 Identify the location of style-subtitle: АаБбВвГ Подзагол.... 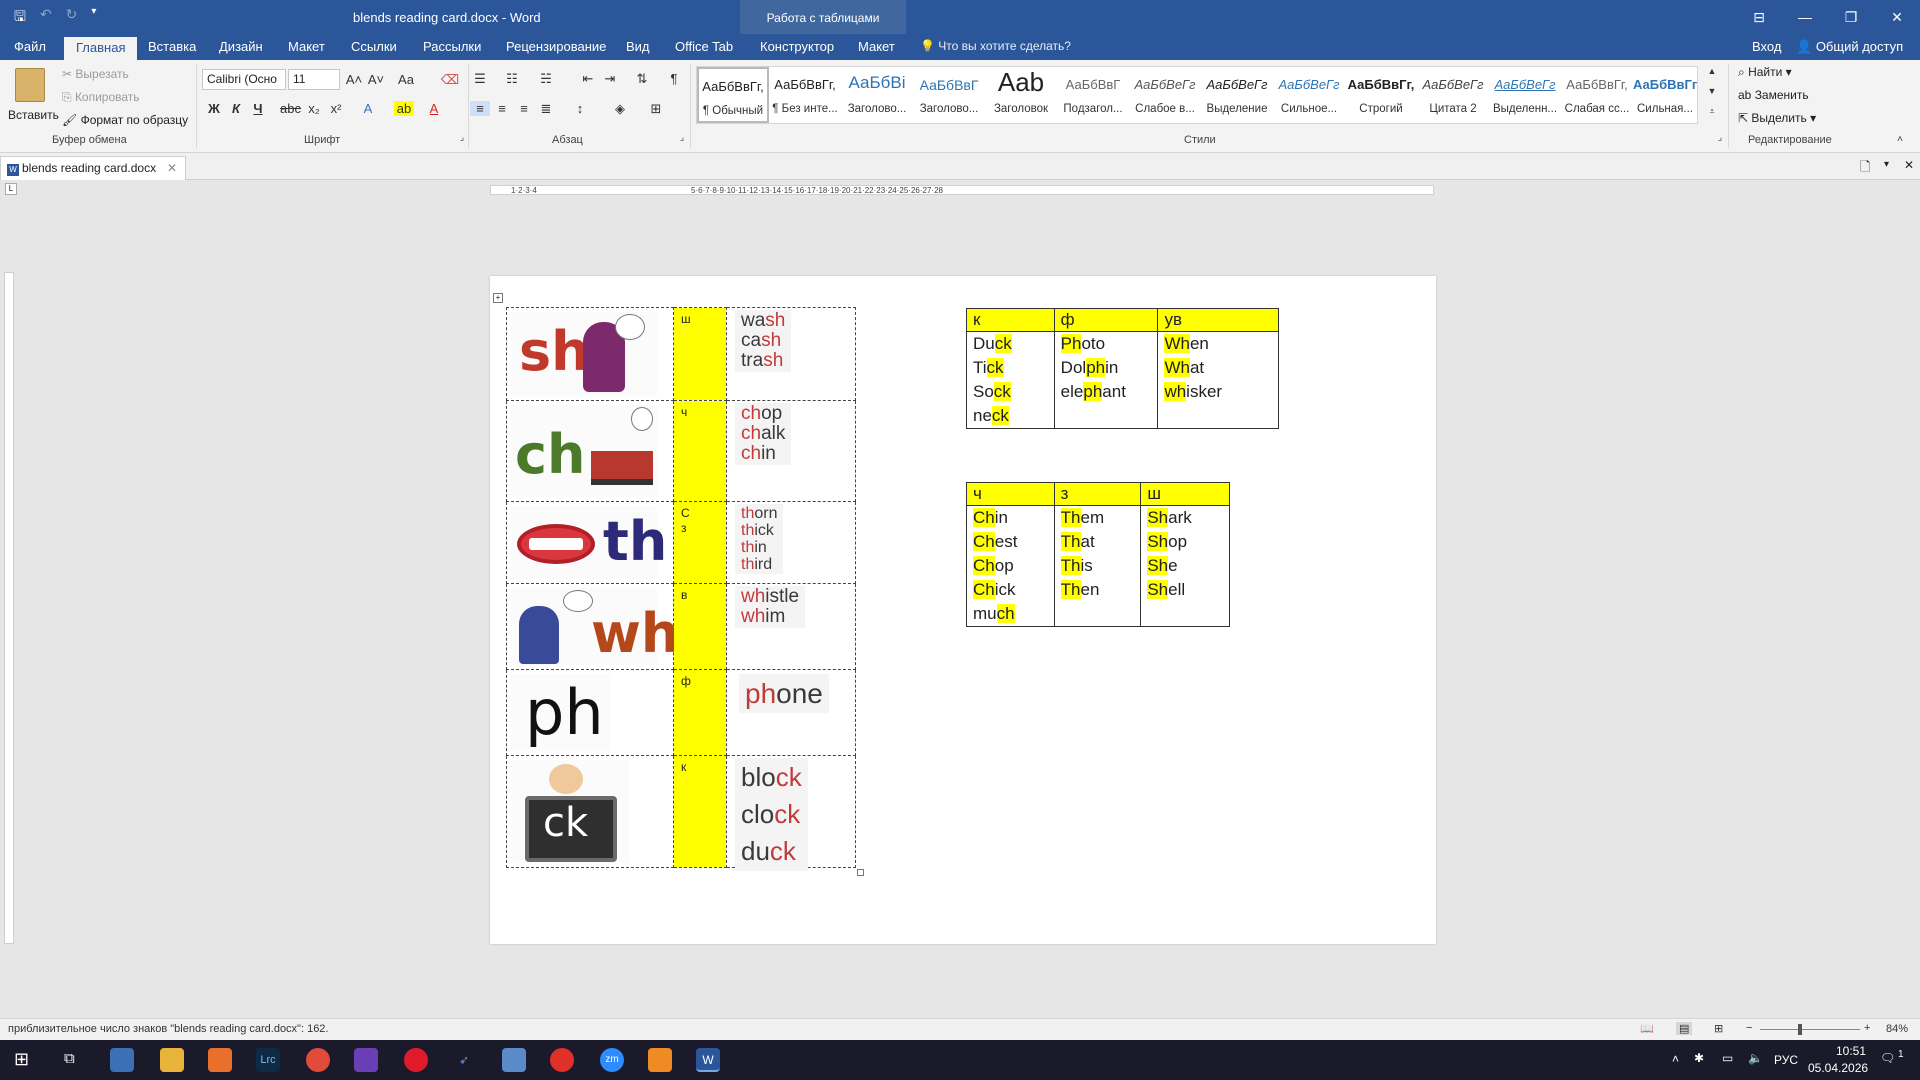
(1093, 95).